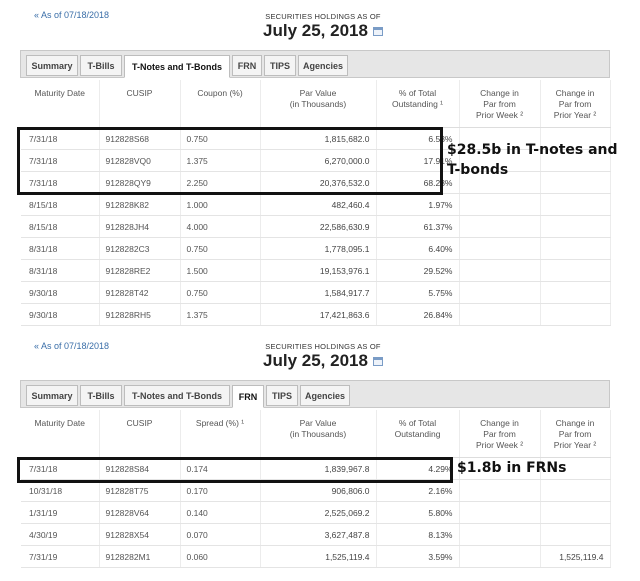 This screenshot has height=581, width=640. I want to click on table-cell: 0.174, so click(220, 468).